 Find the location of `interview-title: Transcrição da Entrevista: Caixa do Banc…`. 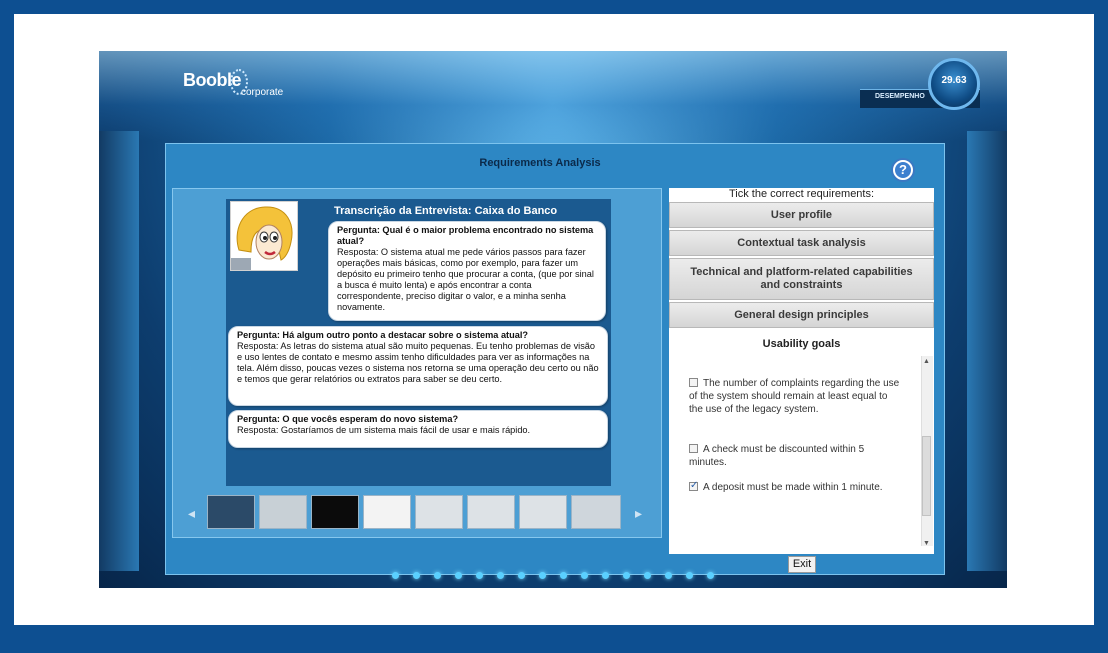

interview-title: Transcrição da Entrevista: Caixa do Banc… is located at coordinates (446, 211).